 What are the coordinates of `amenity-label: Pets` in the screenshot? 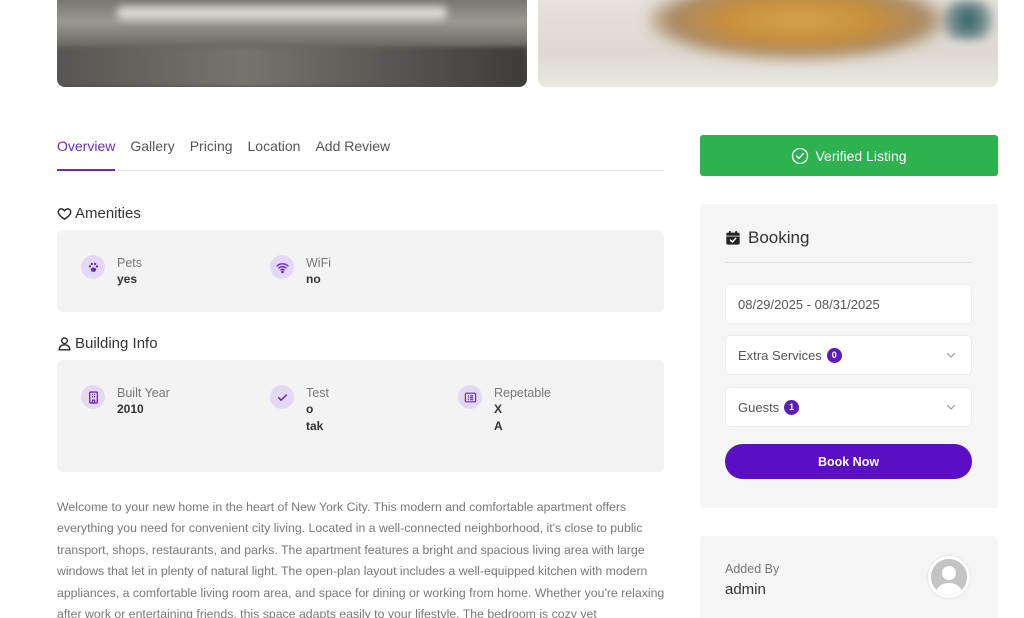 It's located at (130, 263).